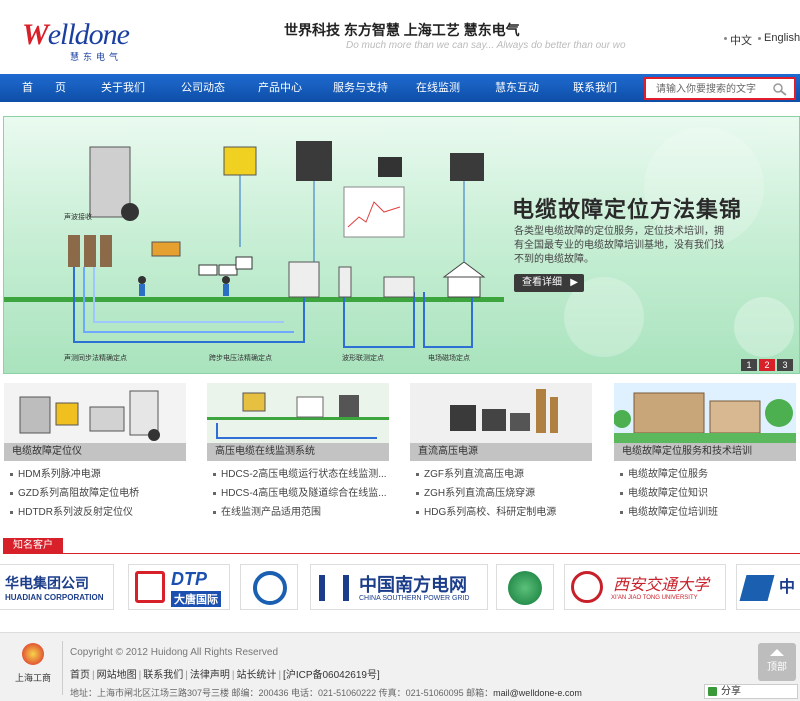 This screenshot has width=800, height=701. Describe the element at coordinates (280, 88) in the screenshot. I see `nav-products: 产品中心` at that location.